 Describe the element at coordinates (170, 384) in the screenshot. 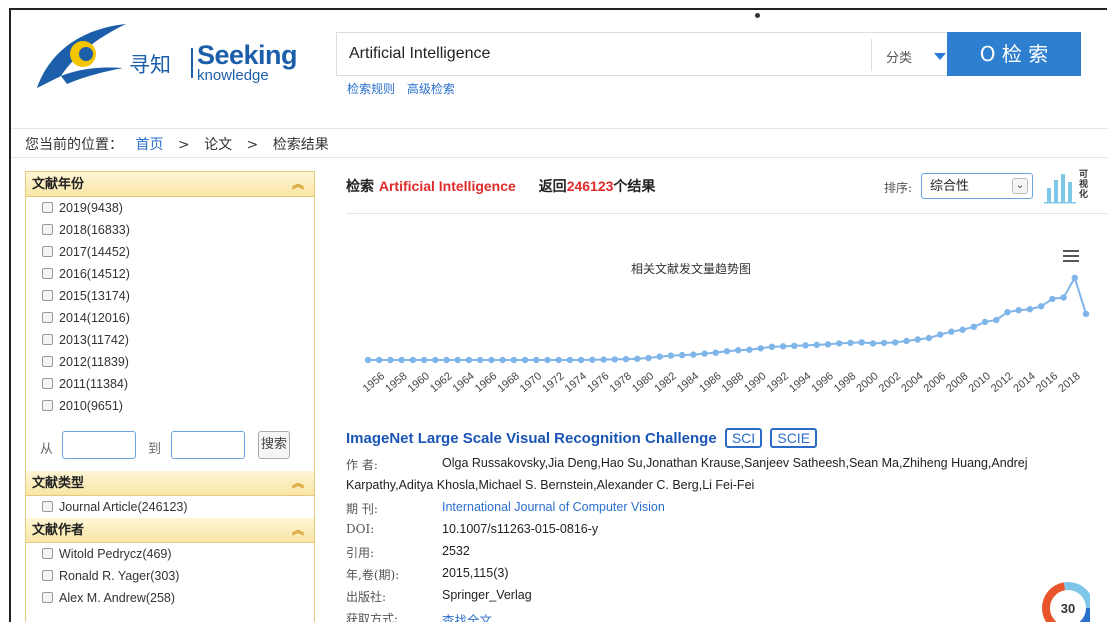

I see `year-filter-item: 2011(11384)` at that location.